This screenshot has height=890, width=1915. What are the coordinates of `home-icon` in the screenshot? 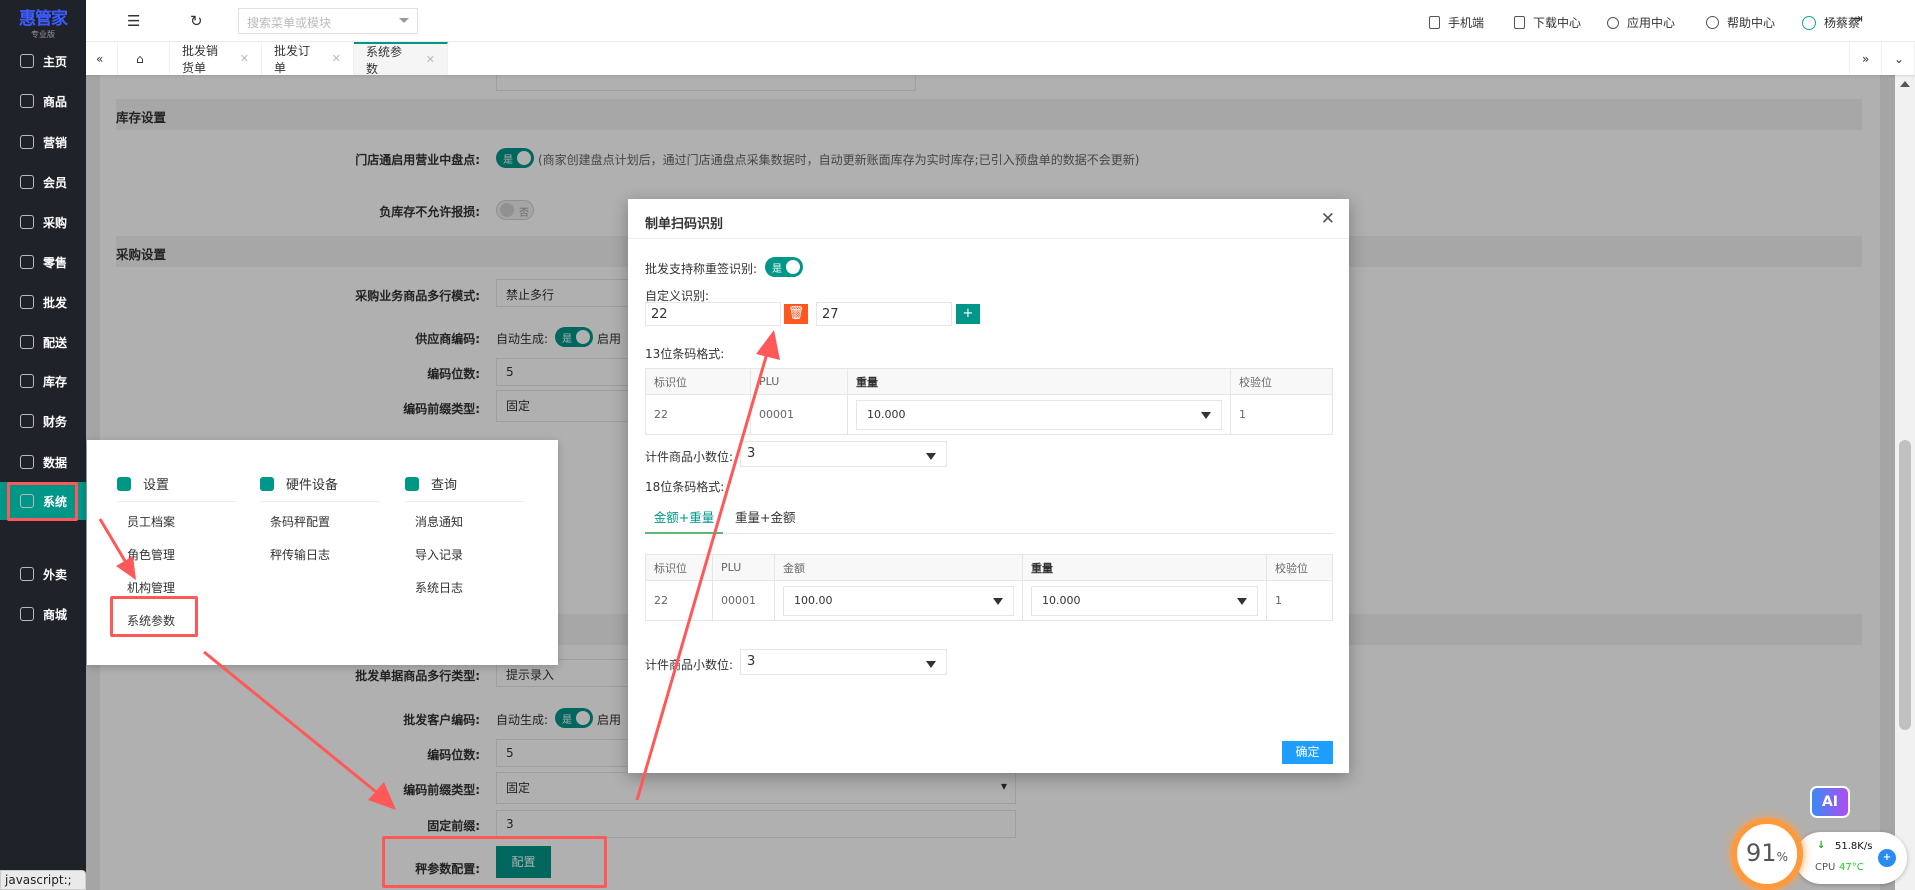 It's located at (27, 61).